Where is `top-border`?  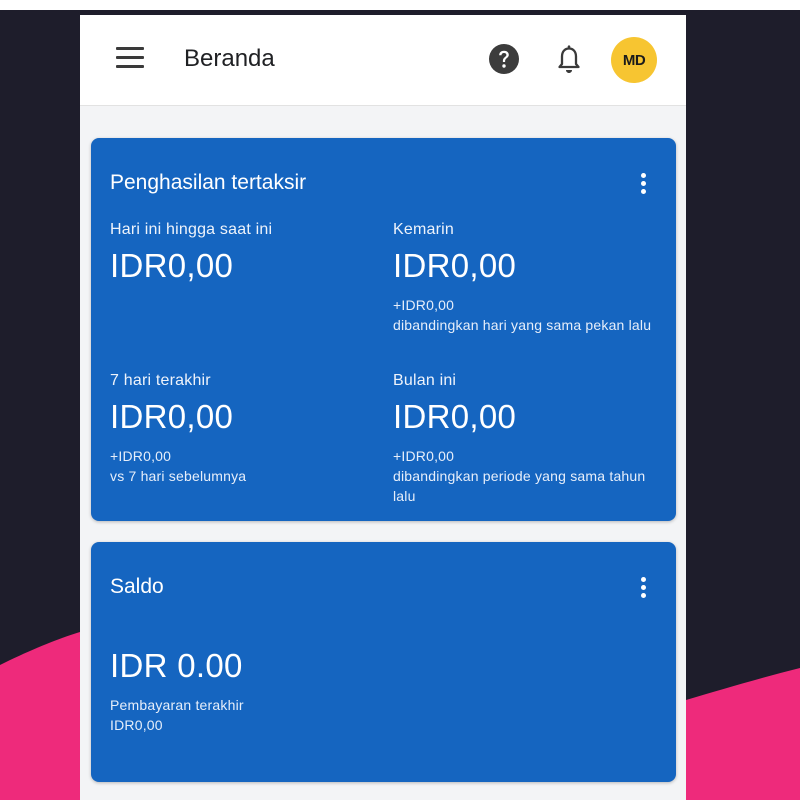 top-border is located at coordinates (400, 5).